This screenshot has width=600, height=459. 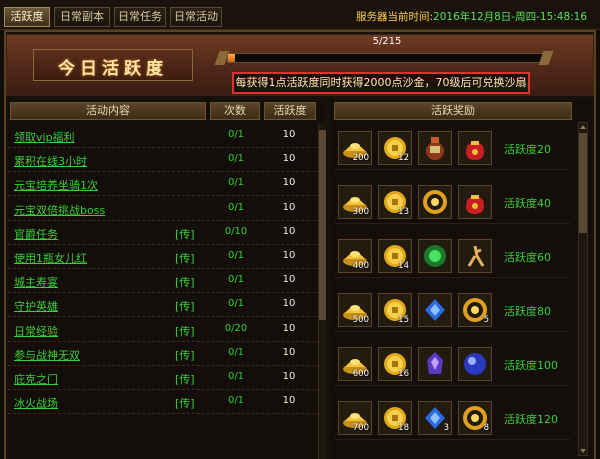 What do you see at coordinates (196, 17) in the screenshot?
I see `tab-daily-event: 日常活动` at bounding box center [196, 17].